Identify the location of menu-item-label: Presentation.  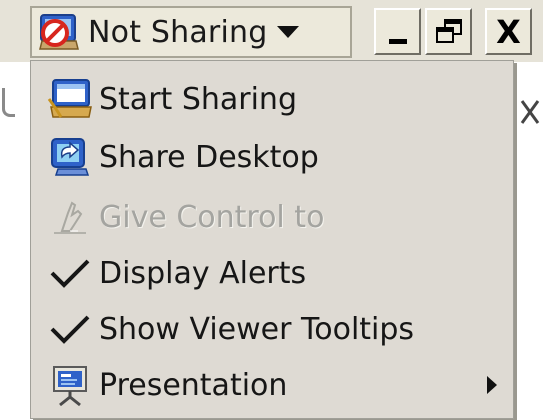
(193, 385).